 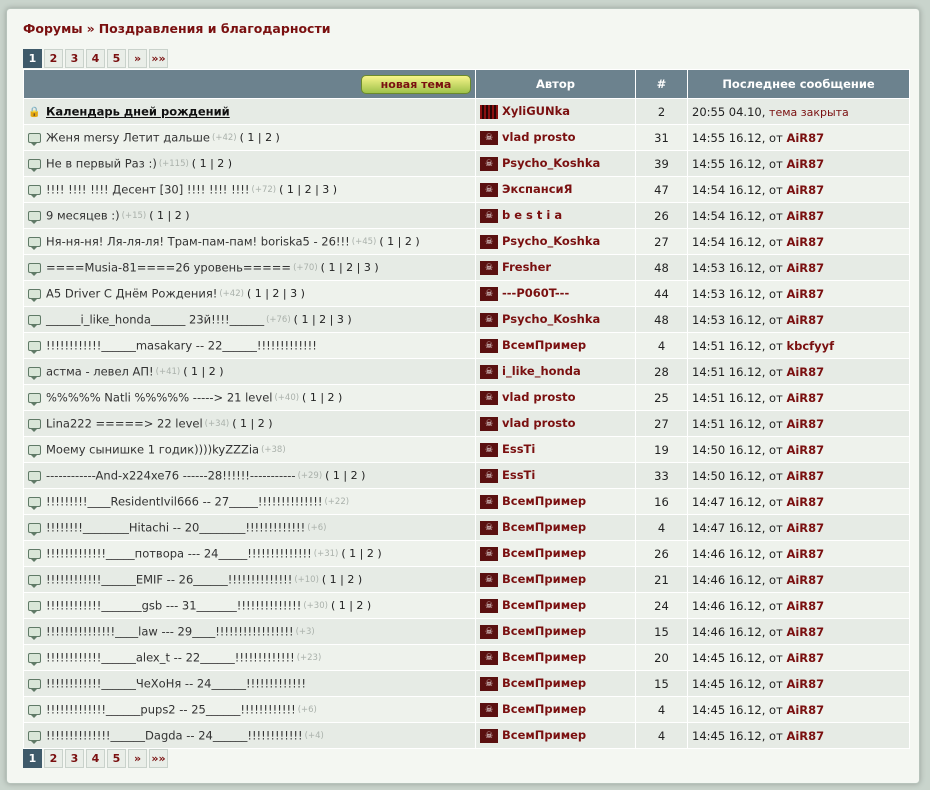 What do you see at coordinates (32, 758) in the screenshot?
I see `pager-bottom-page-link: 1` at bounding box center [32, 758].